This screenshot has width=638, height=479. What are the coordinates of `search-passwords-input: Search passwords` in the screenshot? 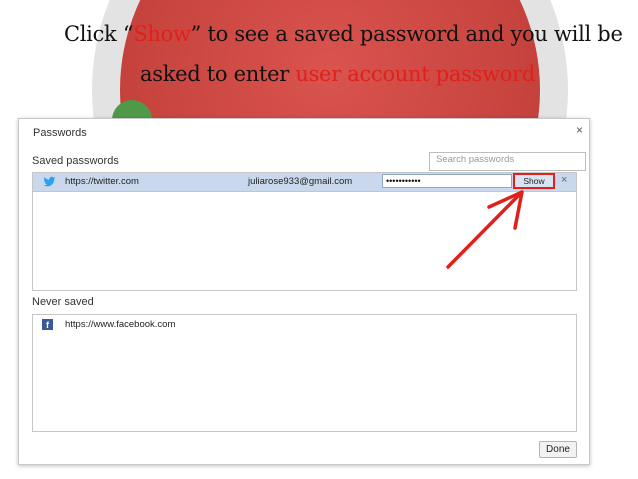 It's located at (507, 161).